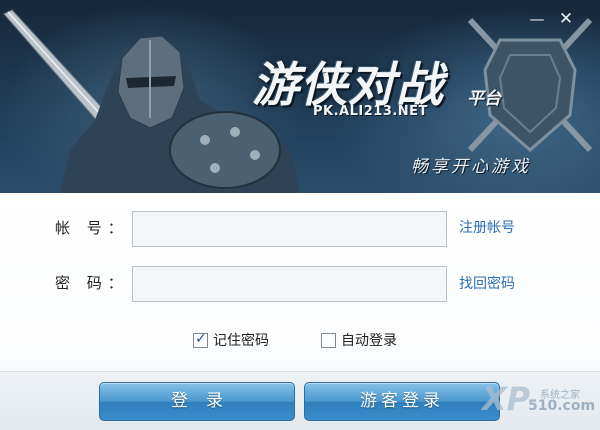 The width and height of the screenshot is (600, 430). Describe the element at coordinates (506, 399) in the screenshot. I see `watermark-xp: XP` at that location.